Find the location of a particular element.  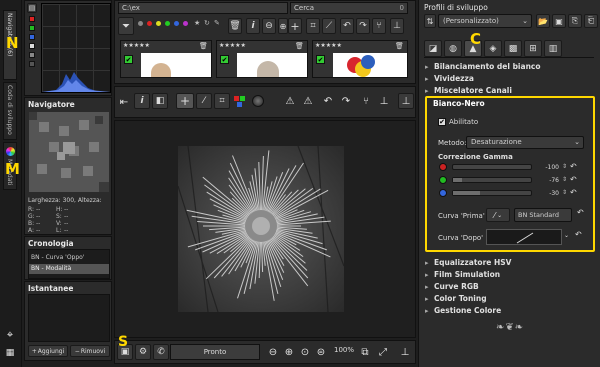

history-item: BN - Curva 'Oppo' is located at coordinates (69, 257).